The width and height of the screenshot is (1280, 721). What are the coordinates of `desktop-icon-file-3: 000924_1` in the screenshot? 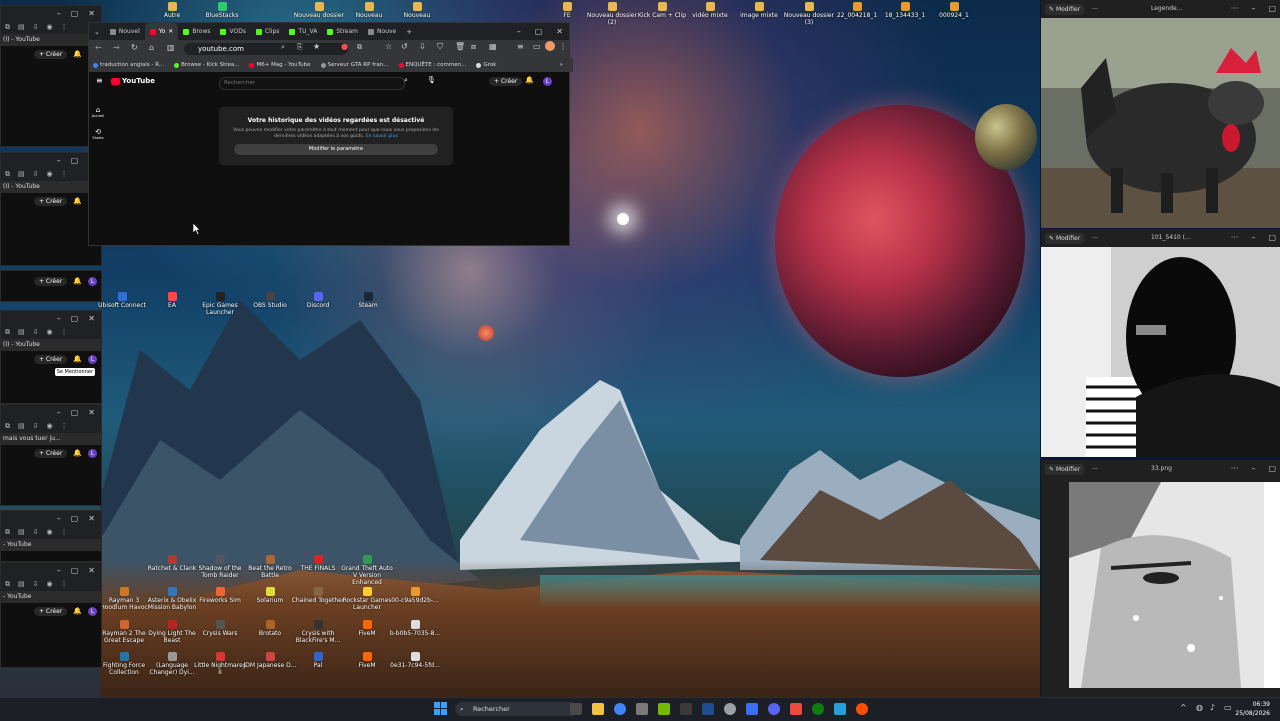 It's located at (954, 10).